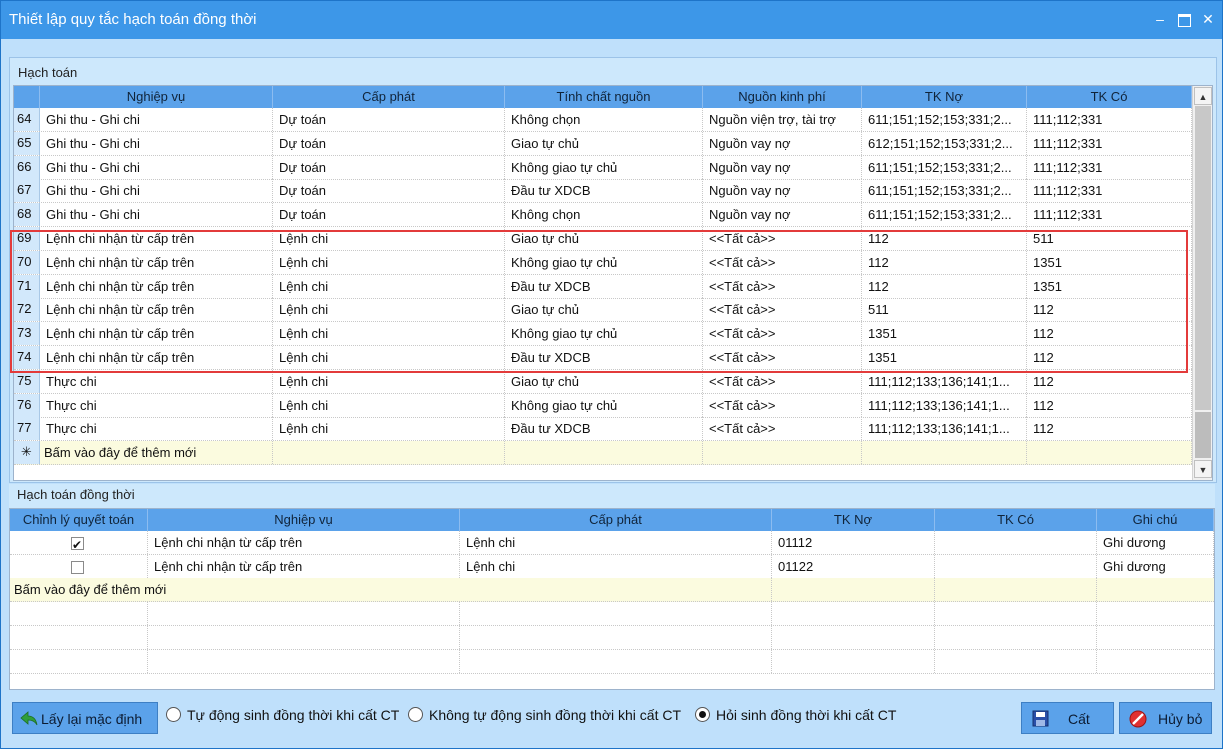 Image resolution: width=1223 pixels, height=749 pixels. Describe the element at coordinates (27, 191) in the screenshot. I see `row-number: 67` at that location.